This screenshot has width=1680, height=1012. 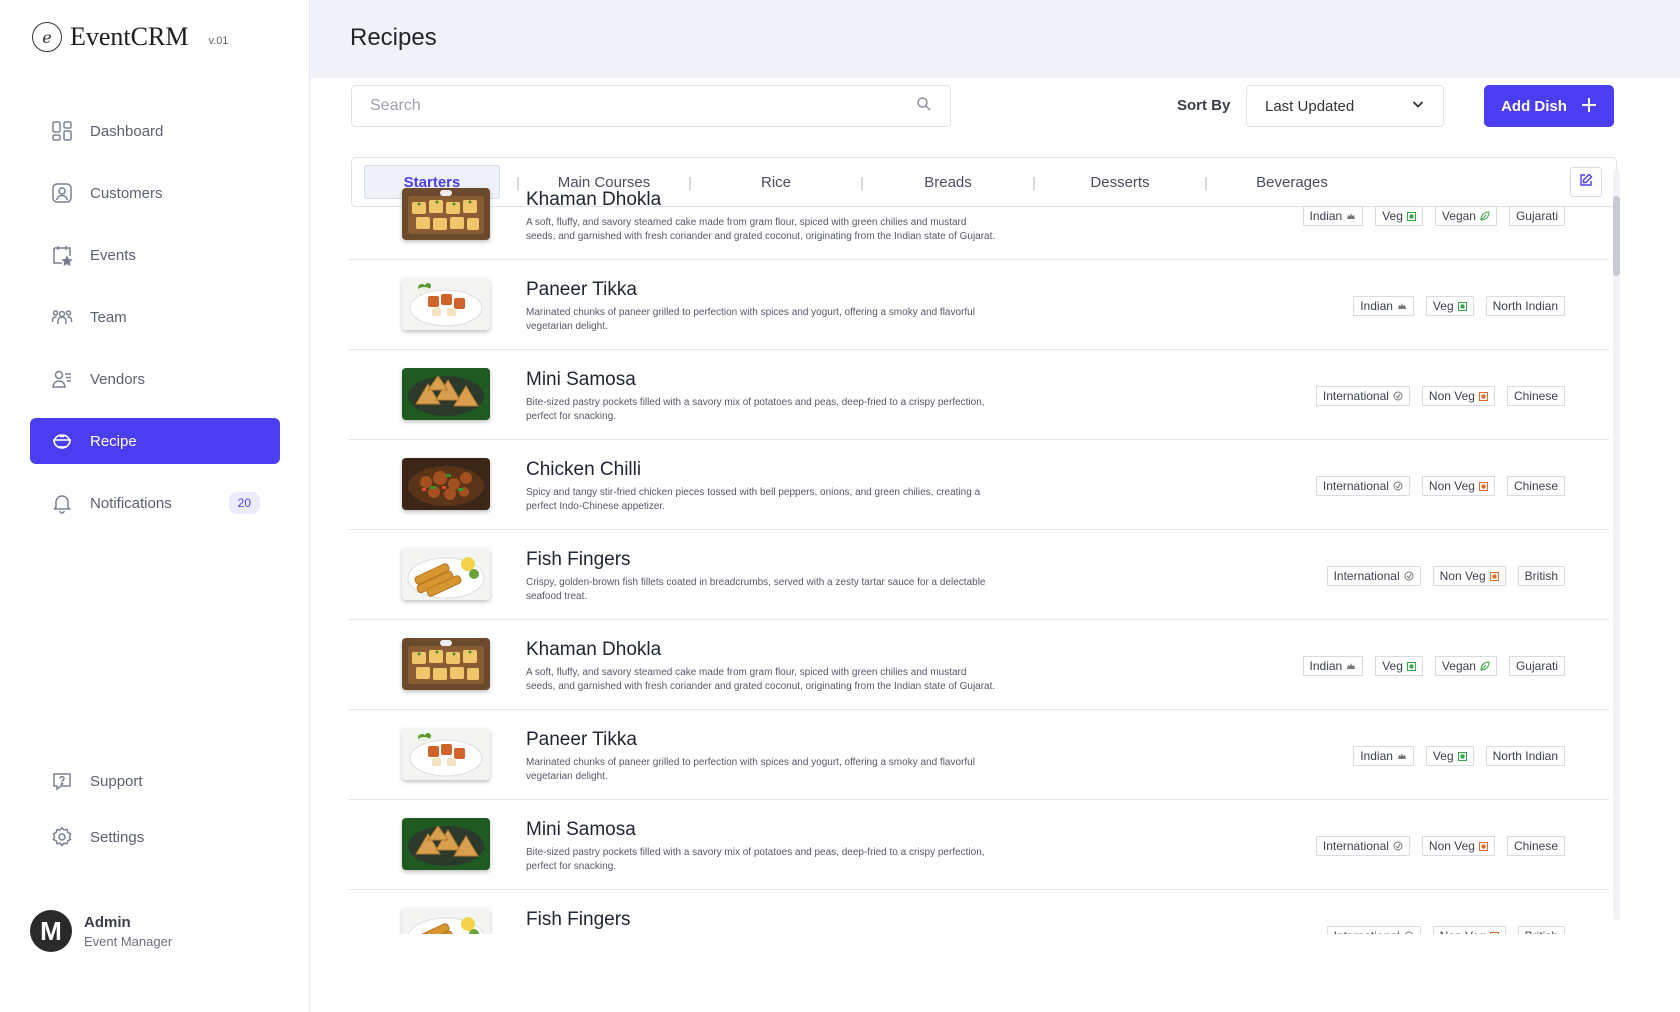 What do you see at coordinates (583, 470) in the screenshot?
I see `dish-name: Chicken Chilli` at bounding box center [583, 470].